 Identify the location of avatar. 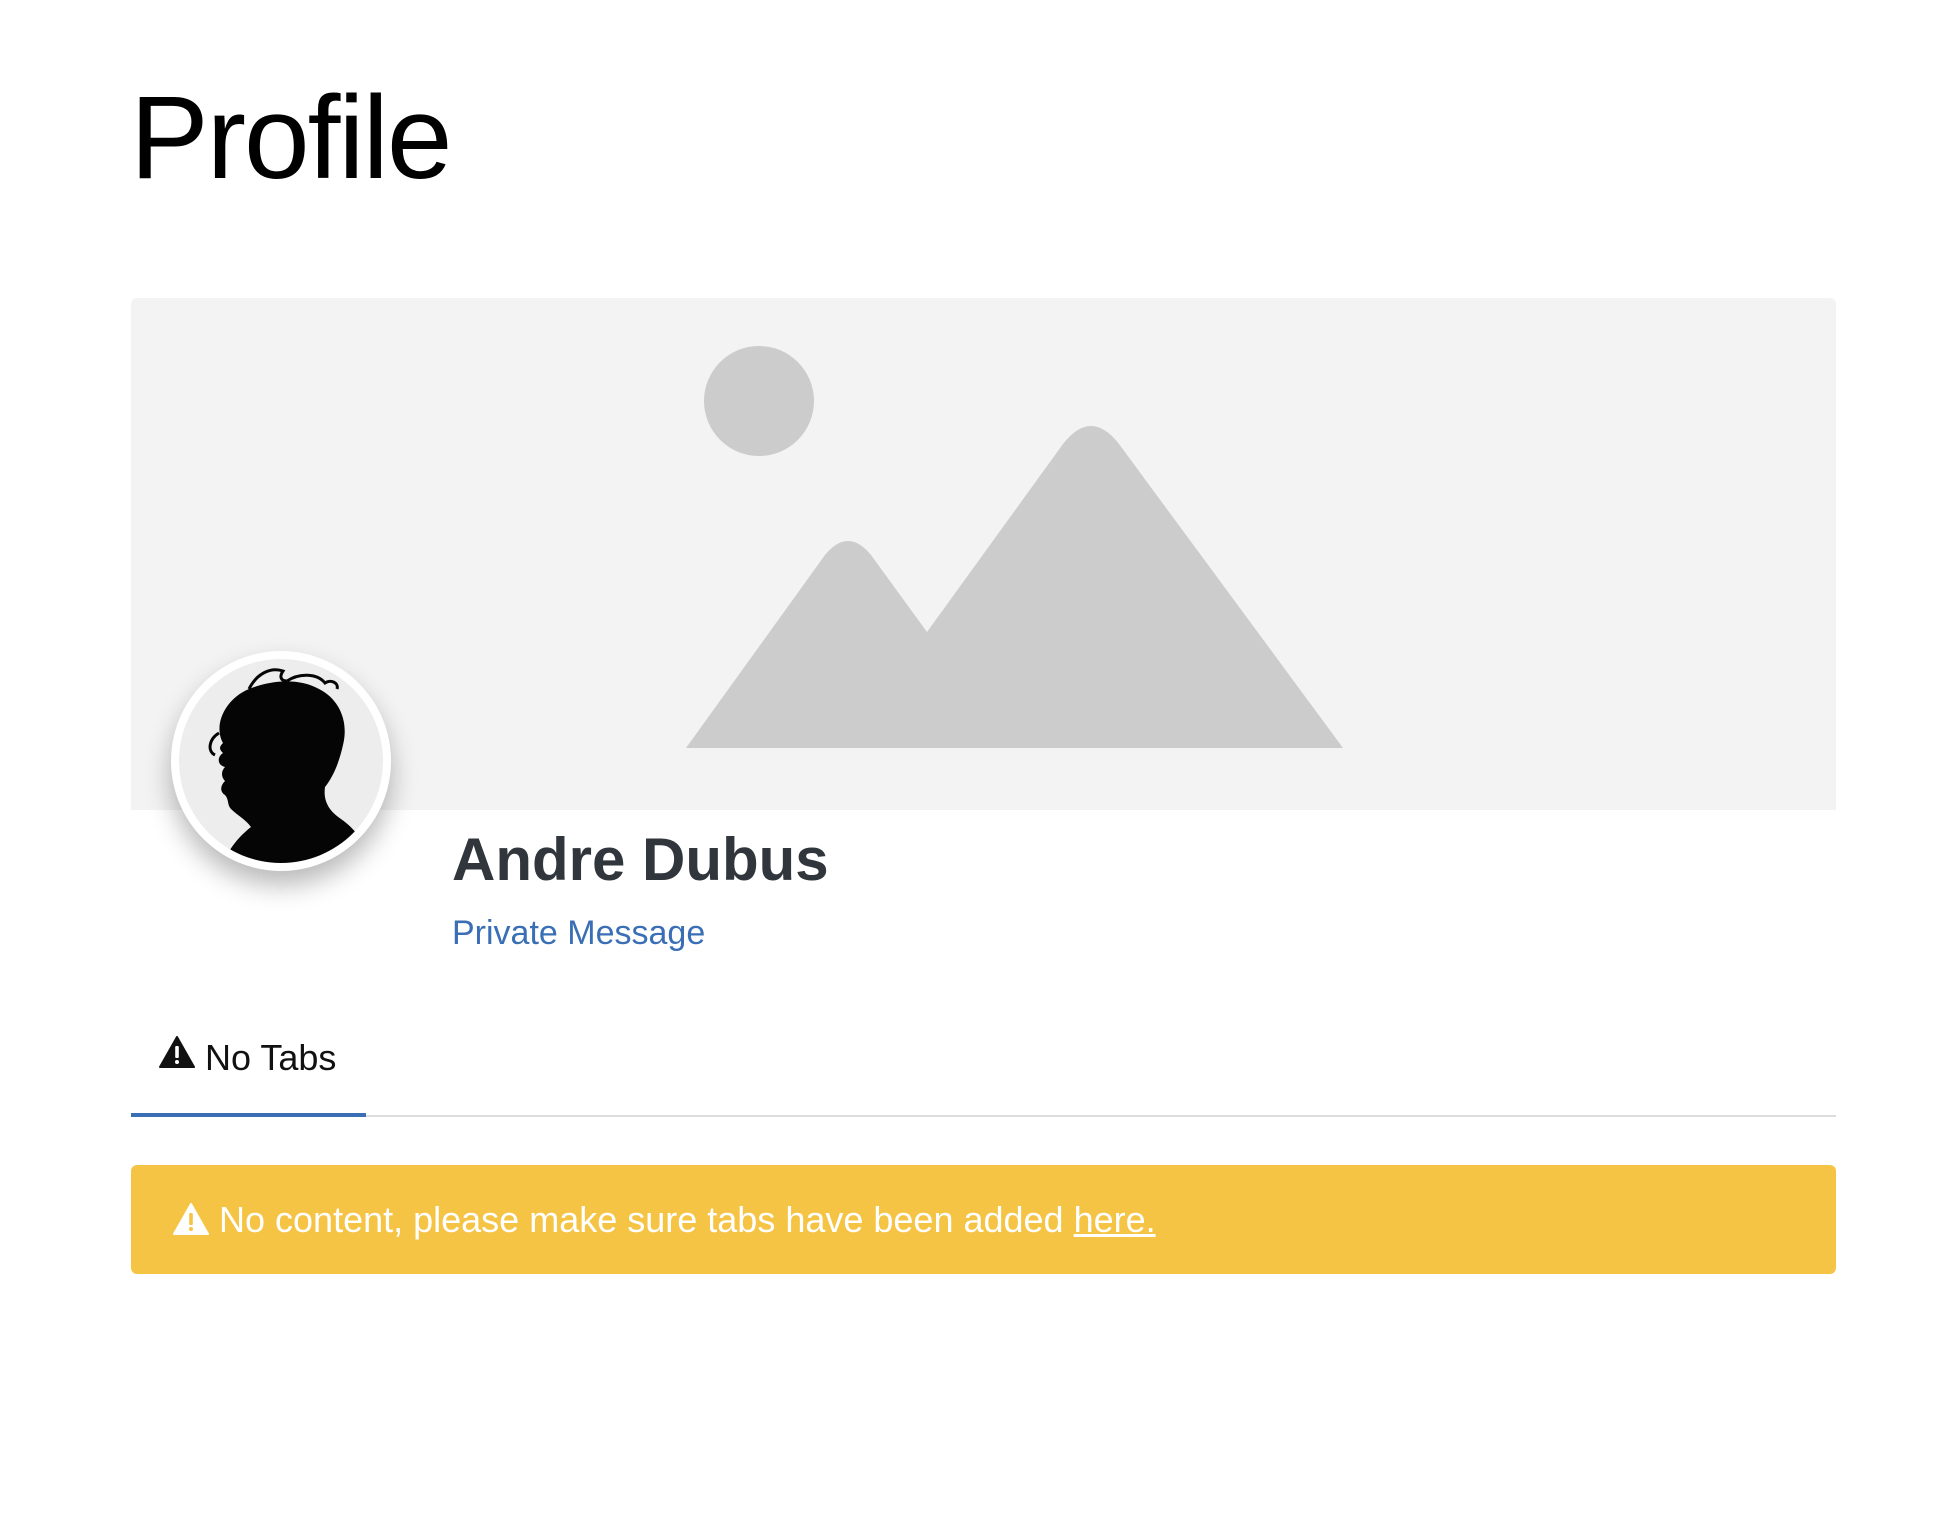
(281, 761).